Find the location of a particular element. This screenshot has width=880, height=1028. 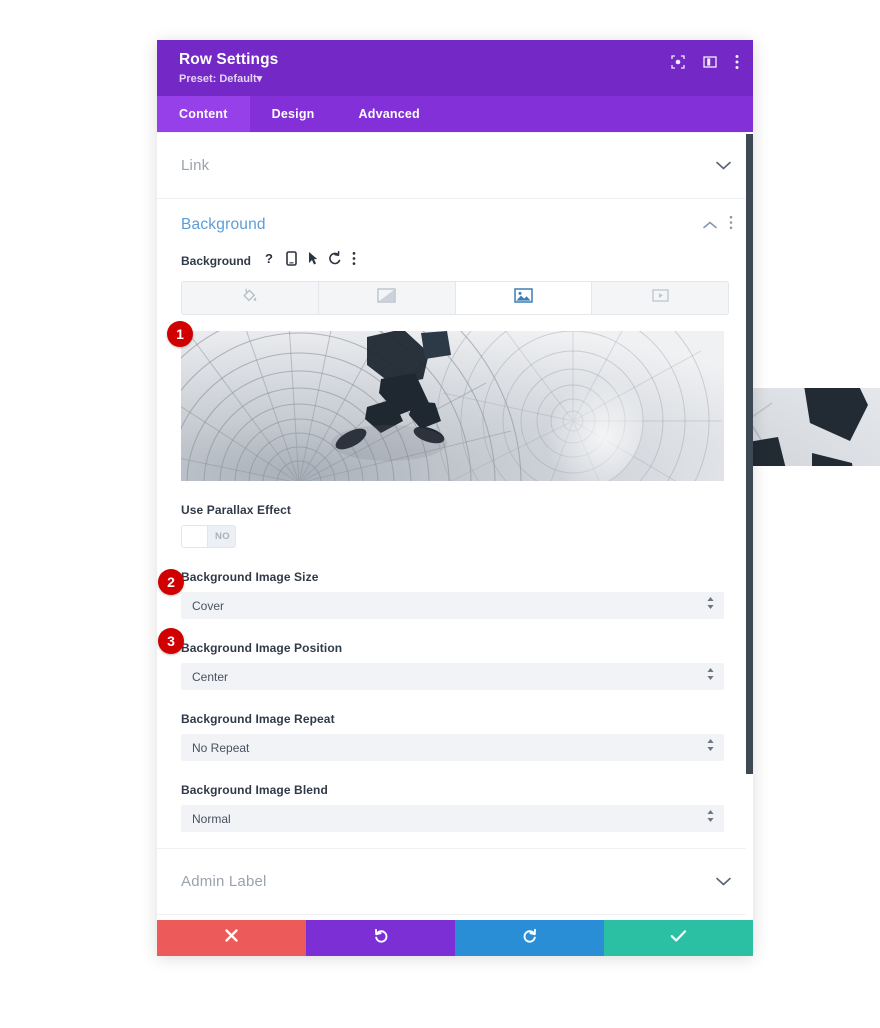

use-parallax-effect-label: Use Parallax Effect is located at coordinates (236, 510).